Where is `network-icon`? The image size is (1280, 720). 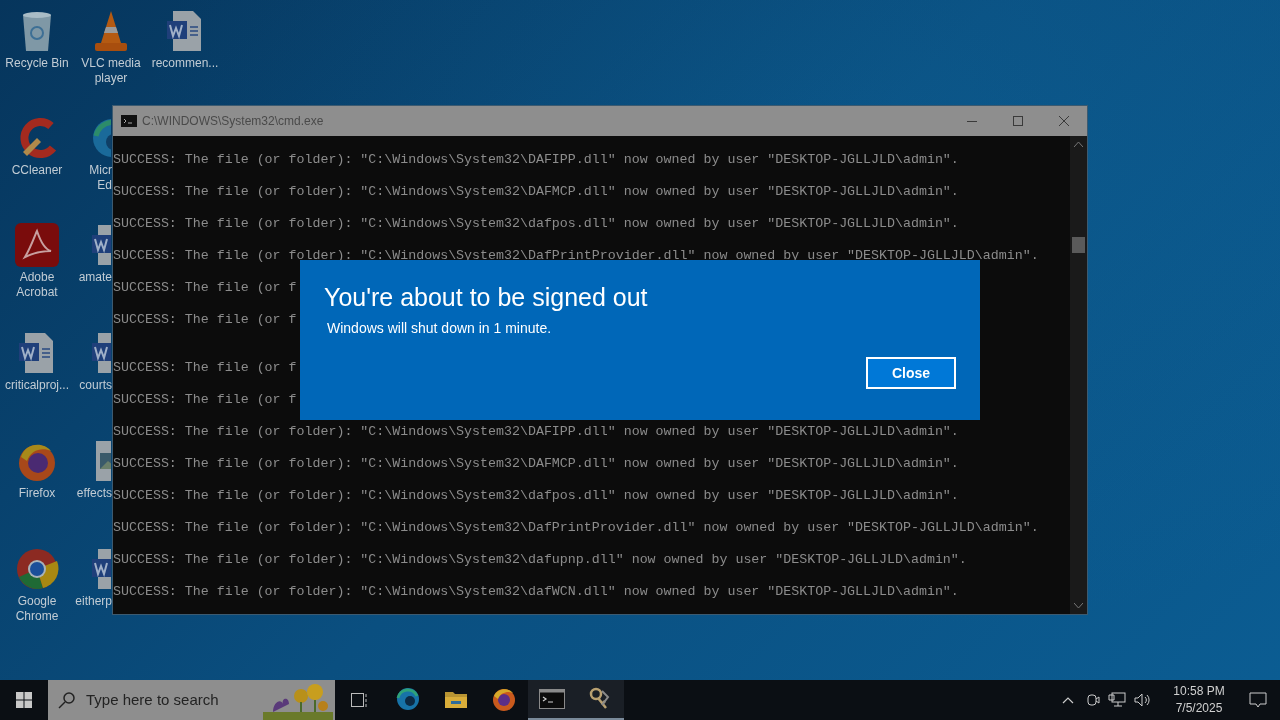 network-icon is located at coordinates (1117, 700).